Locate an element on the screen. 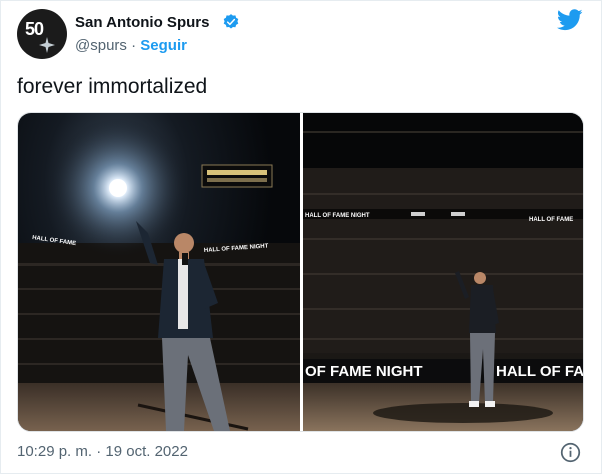  avatar: 50 is located at coordinates (42, 34).